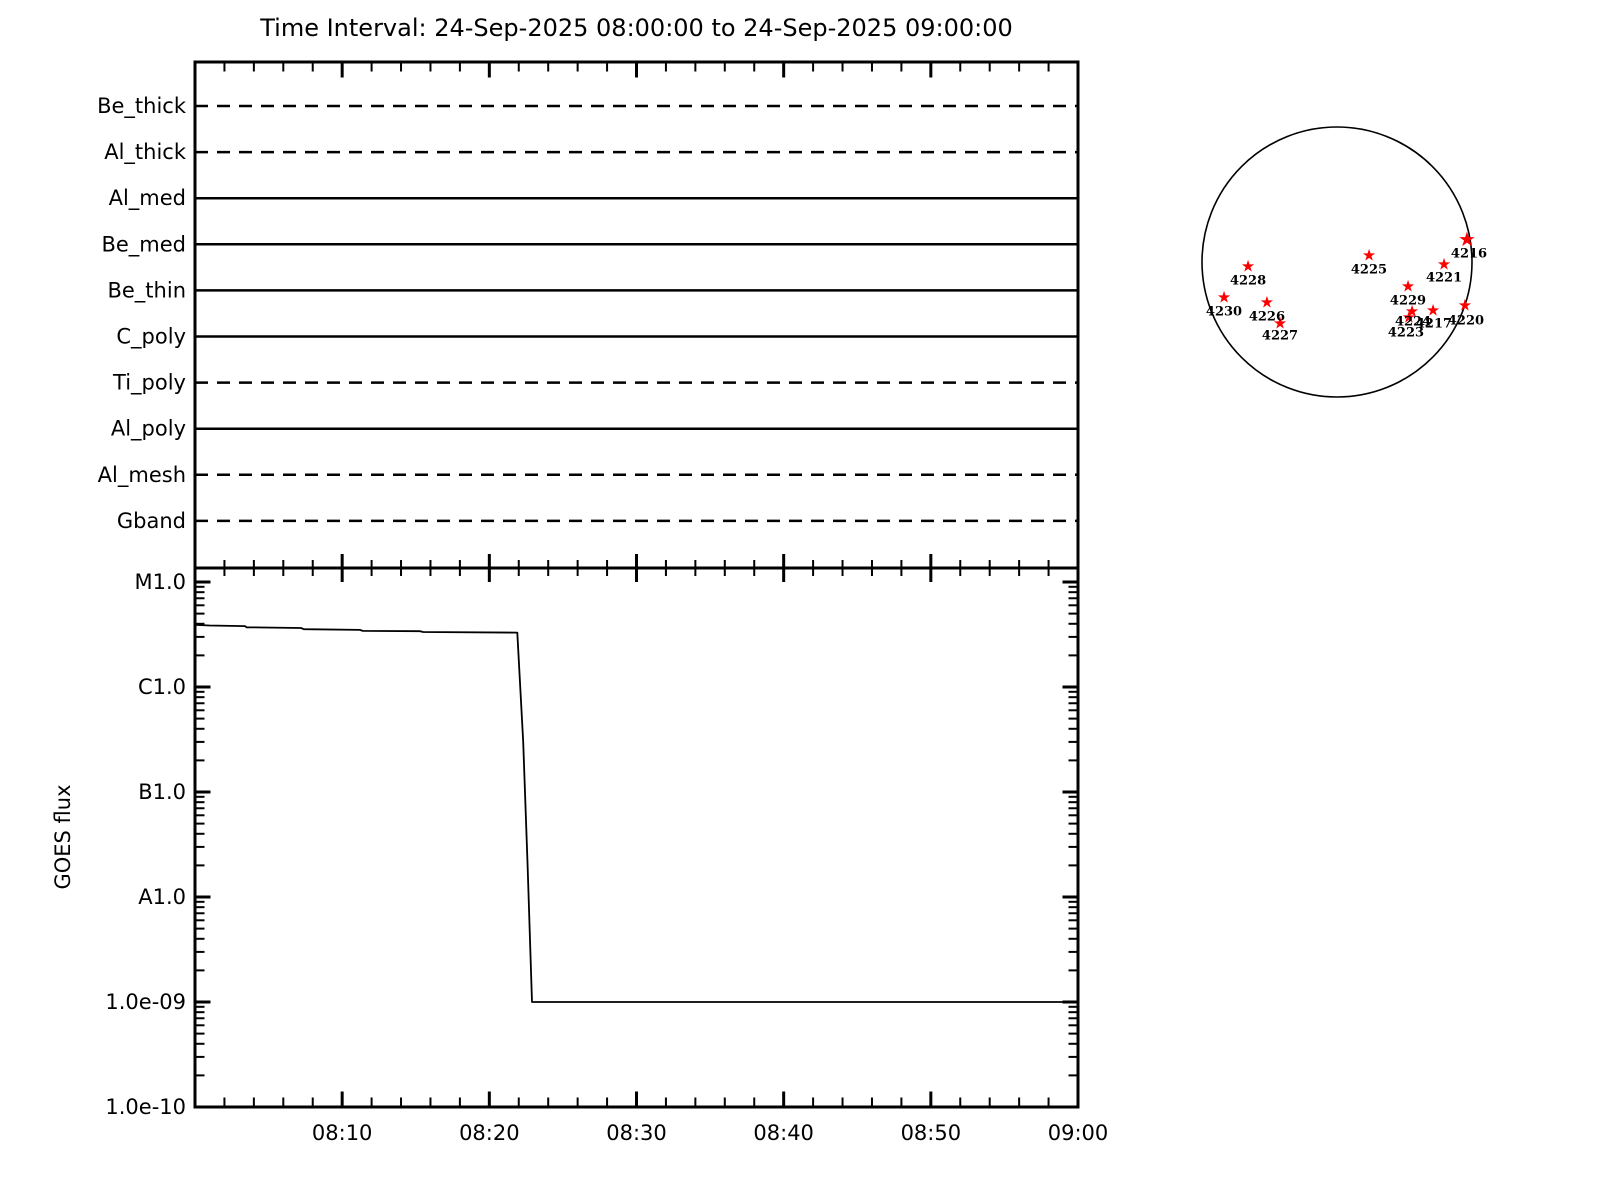  Describe the element at coordinates (931, 1133) in the screenshot. I see `x-tick-label-08:50: 08:50` at that location.